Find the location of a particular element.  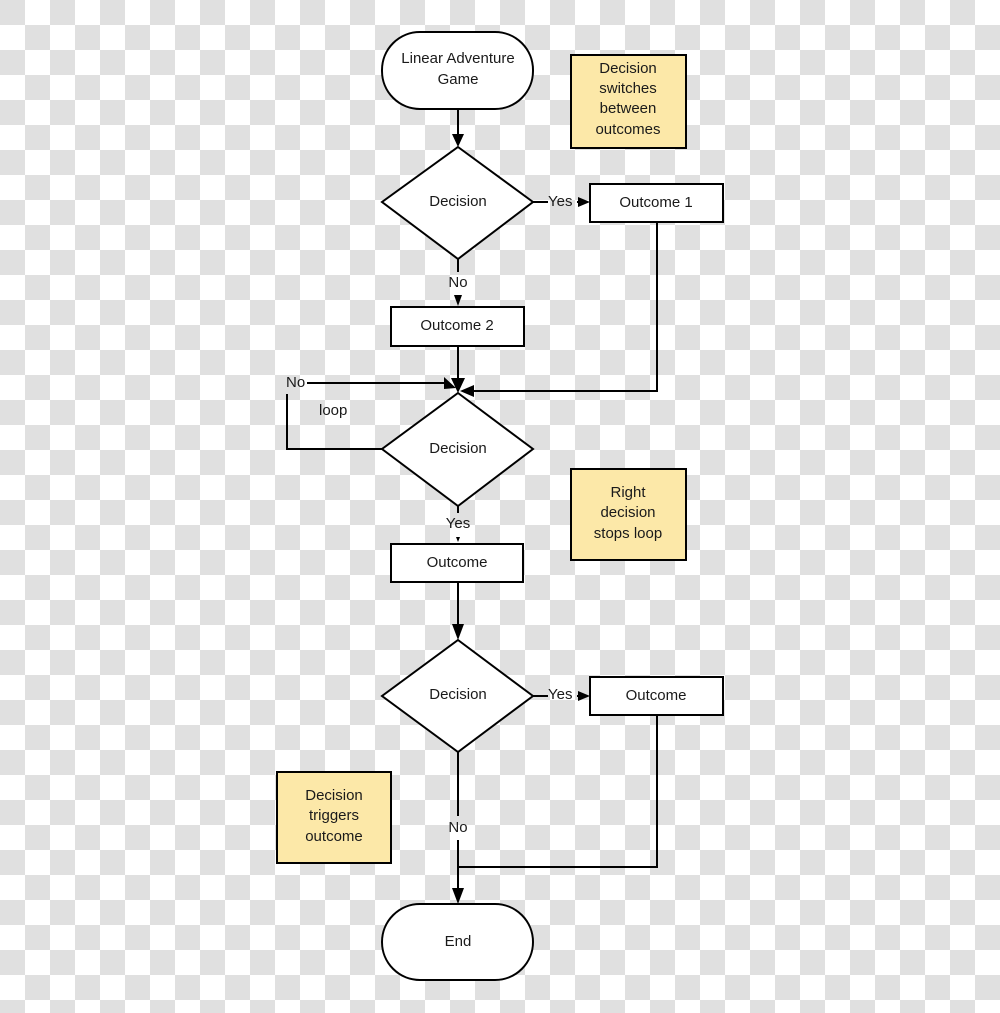

edge-label-d2-yes: Yes is located at coordinates (458, 523).